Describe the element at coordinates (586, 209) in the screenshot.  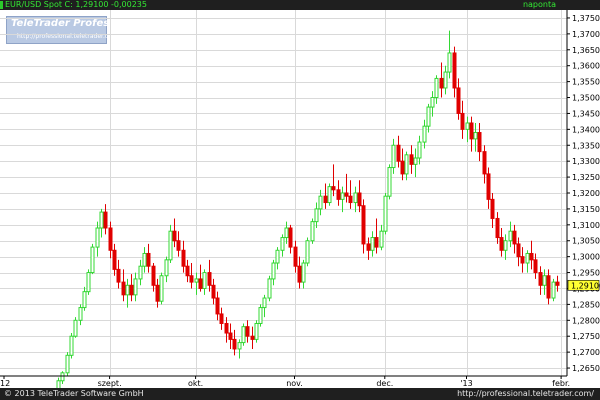
I see `y-tick-label: 1,31500` at that location.